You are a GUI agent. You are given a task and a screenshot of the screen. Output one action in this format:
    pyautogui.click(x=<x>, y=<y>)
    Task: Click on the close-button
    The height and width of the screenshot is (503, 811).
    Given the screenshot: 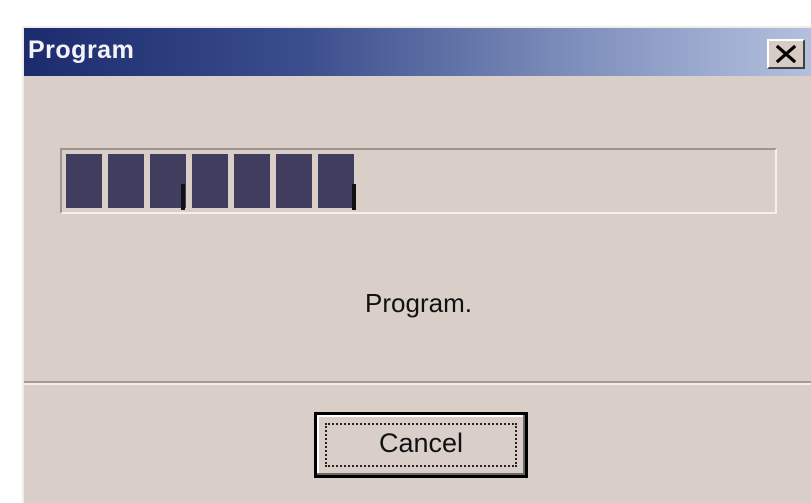 What is the action you would take?
    pyautogui.click(x=786, y=54)
    